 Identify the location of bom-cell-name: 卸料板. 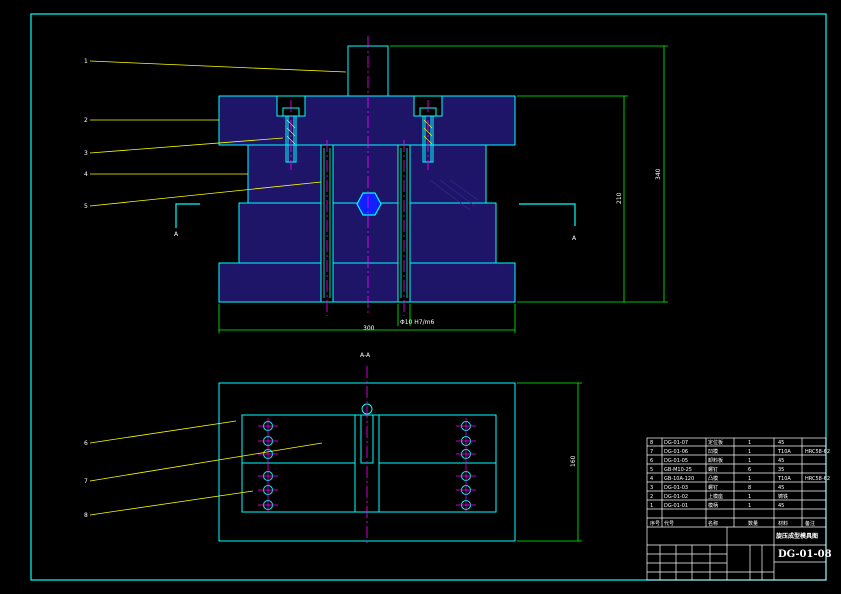
(715, 460).